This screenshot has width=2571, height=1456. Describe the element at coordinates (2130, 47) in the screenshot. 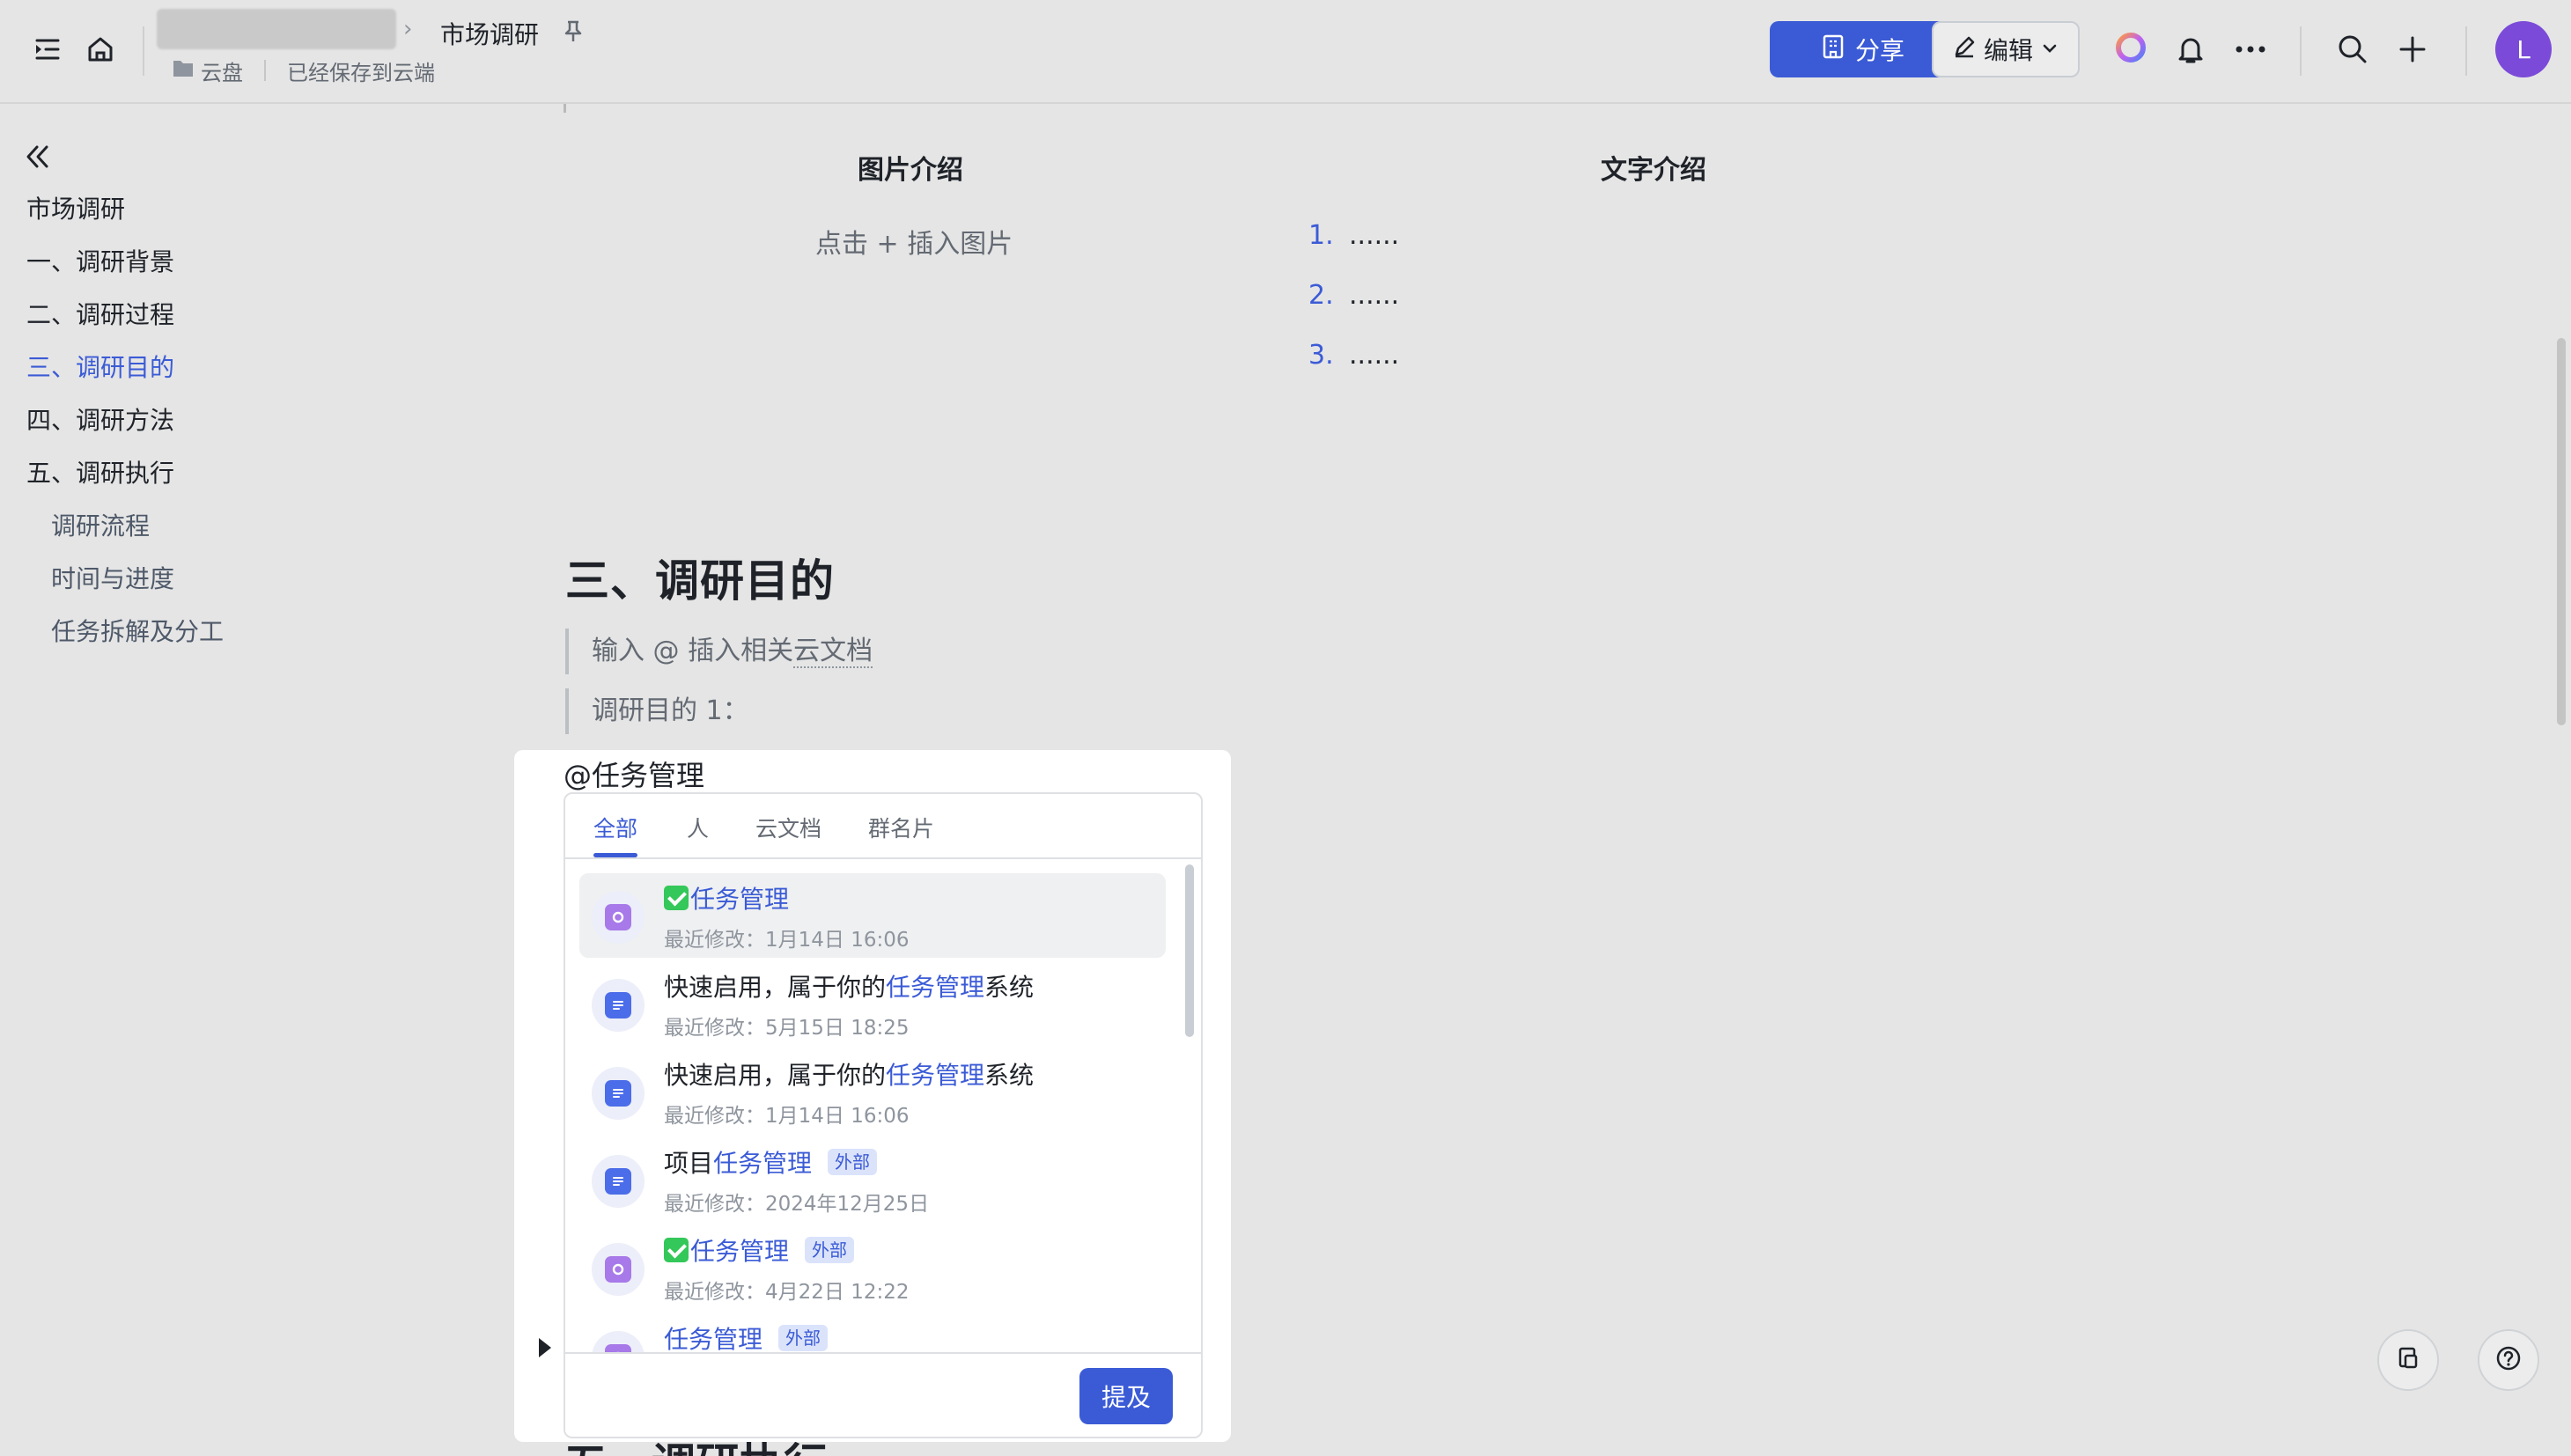

I see `ai-ring-icon` at that location.